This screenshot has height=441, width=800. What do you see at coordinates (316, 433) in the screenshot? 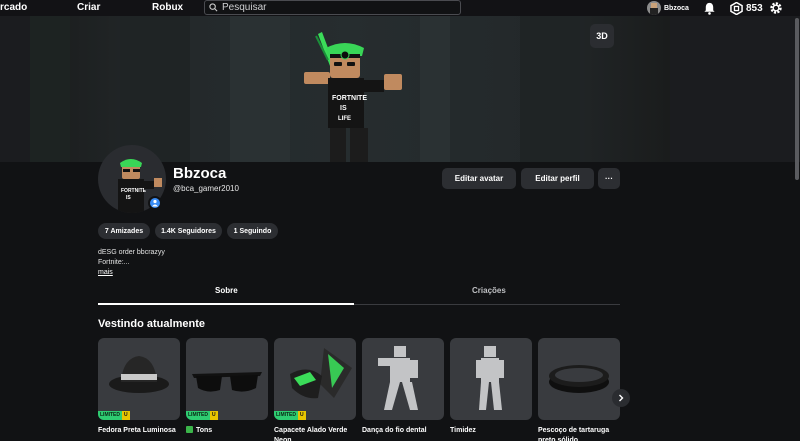
I see `item-name: Capacete Alado Verde Neon` at bounding box center [316, 433].